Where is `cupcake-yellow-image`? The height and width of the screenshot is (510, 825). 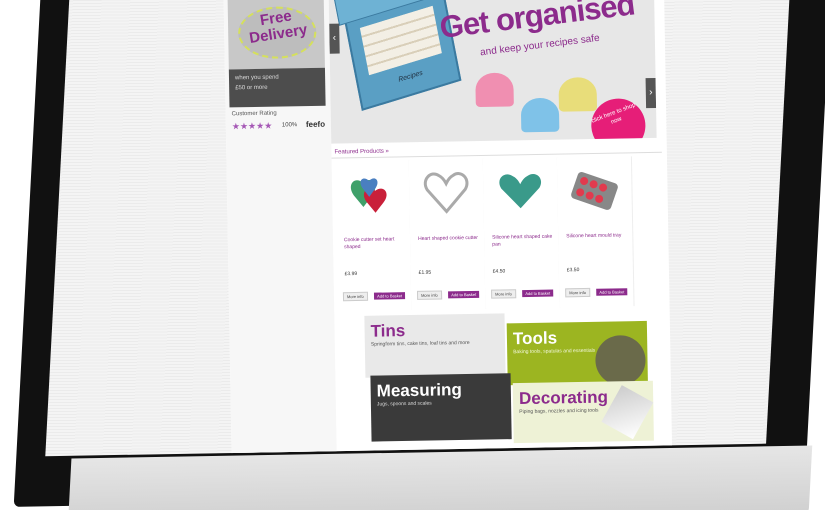 cupcake-yellow-image is located at coordinates (578, 94).